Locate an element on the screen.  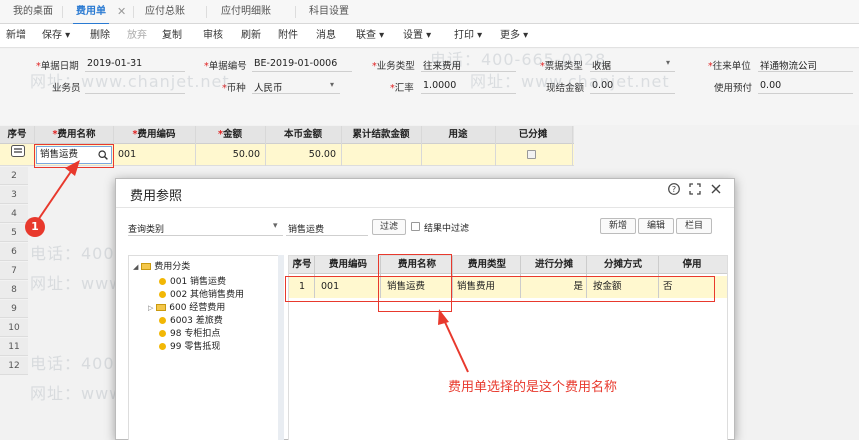
annotation-text: 费用单选择的是这个费用名称 is located at coordinates (533, 387).